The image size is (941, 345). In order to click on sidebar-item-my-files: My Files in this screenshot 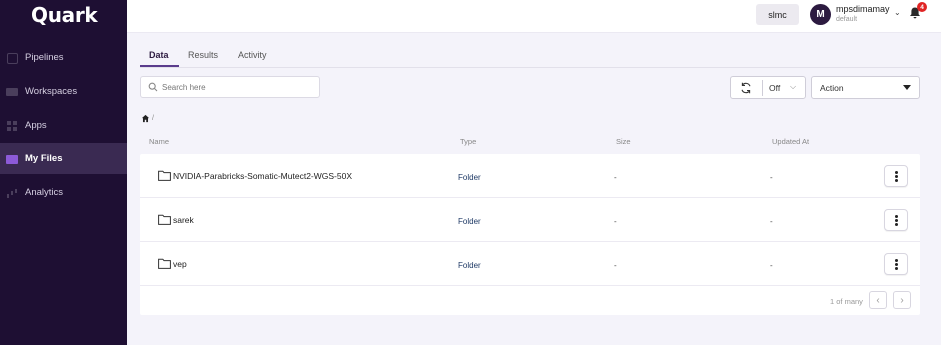, I will do `click(63, 158)`.